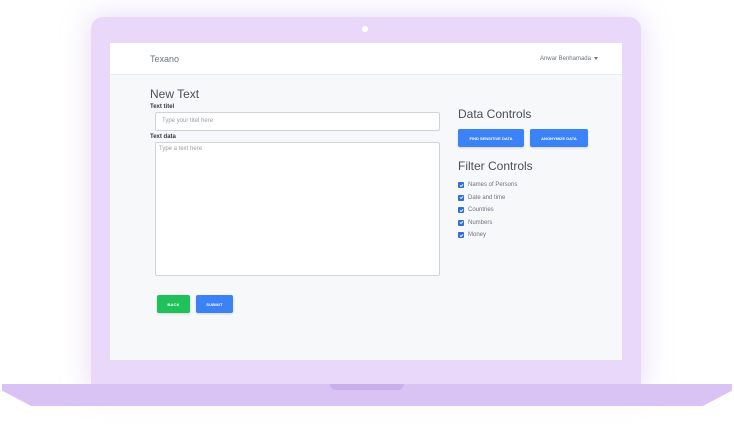 Image resolution: width=734 pixels, height=432 pixels. I want to click on find-sensitive-data-button: FIND SENSITIVE DATA, so click(491, 138).